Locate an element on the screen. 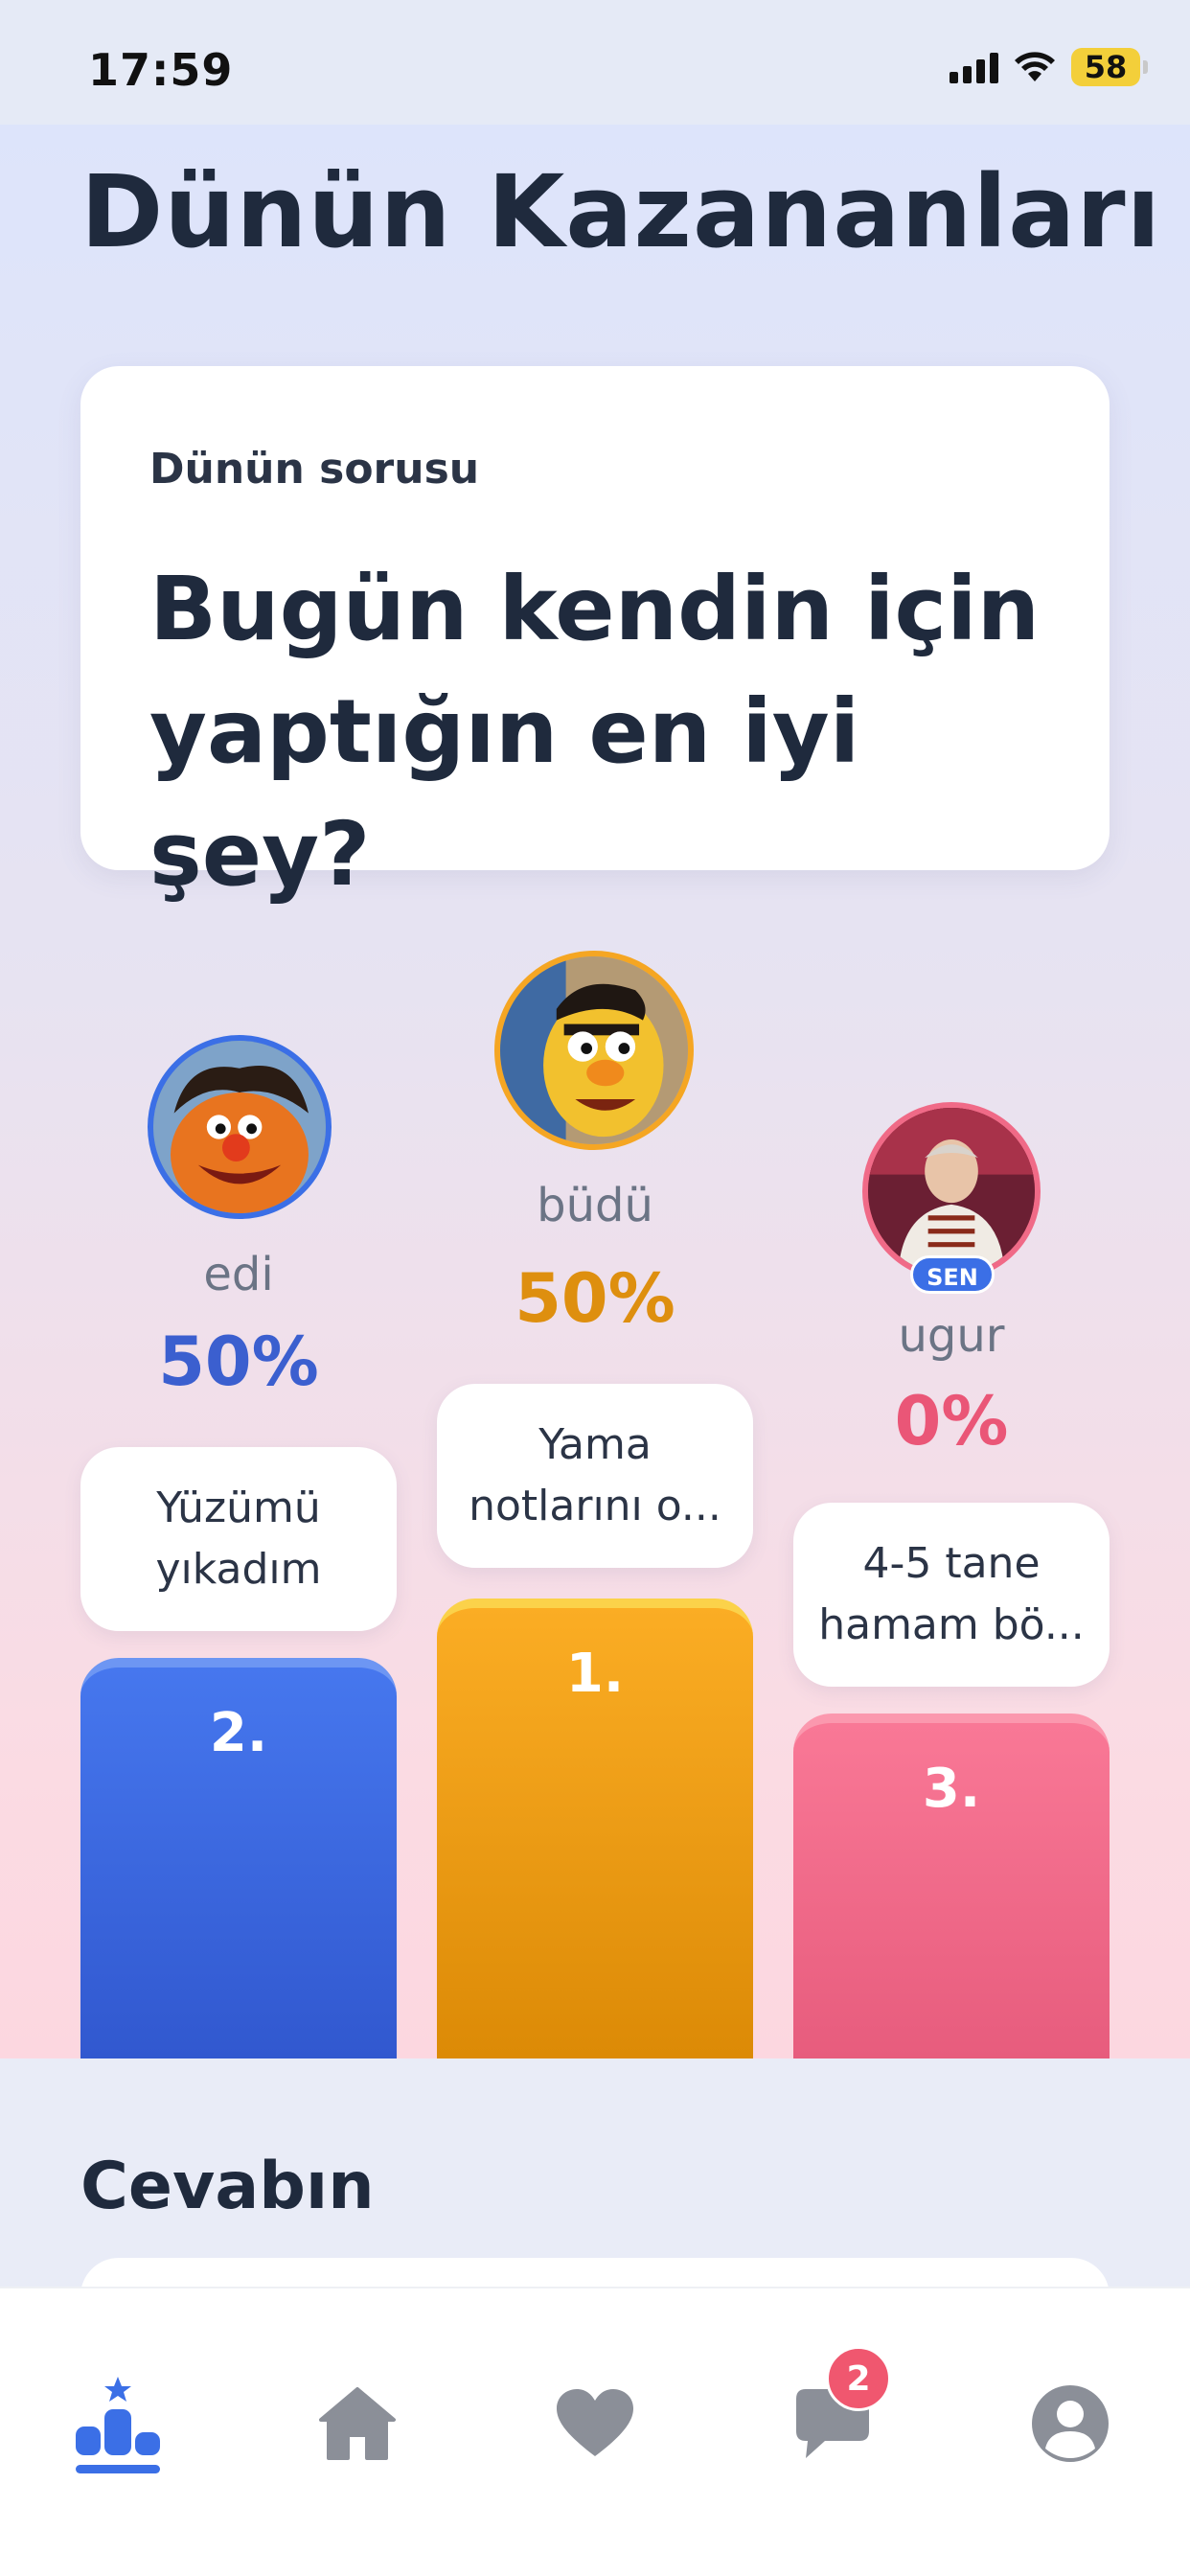  tab-leaderboard is located at coordinates (118, 2423).